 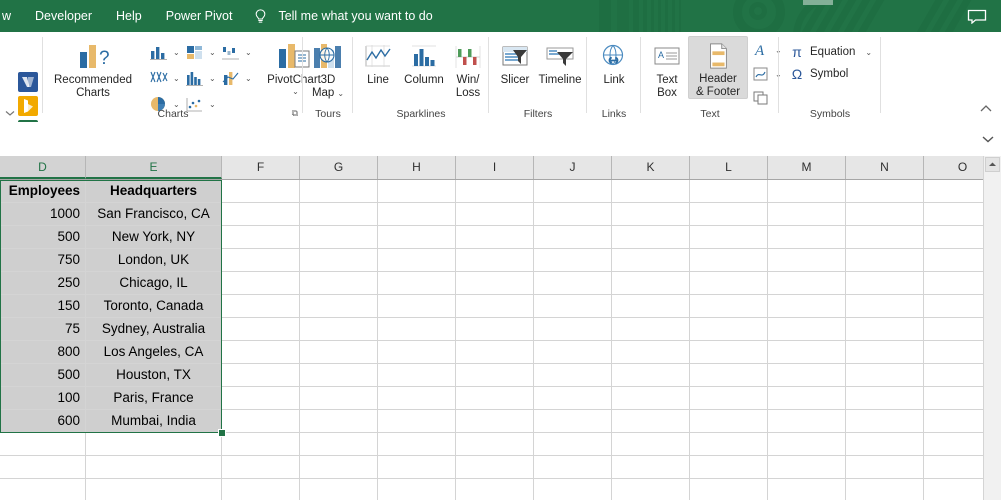 I want to click on wordart-button: A ⌄, so click(x=766, y=50).